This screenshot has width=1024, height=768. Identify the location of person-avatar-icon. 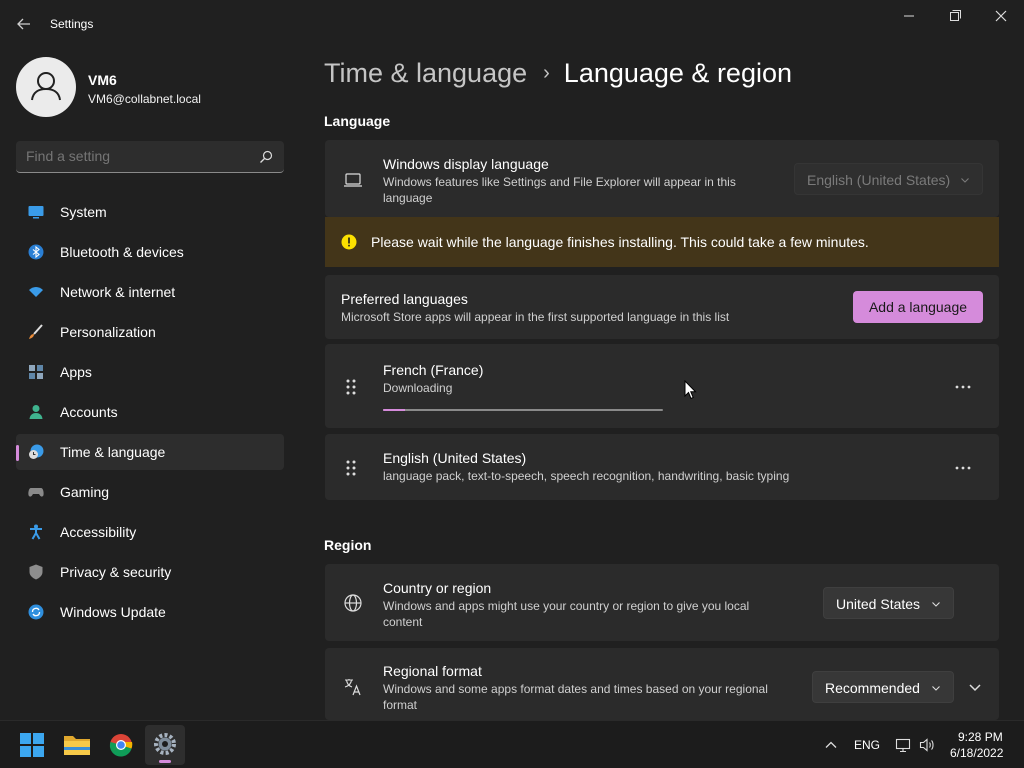
(46, 86).